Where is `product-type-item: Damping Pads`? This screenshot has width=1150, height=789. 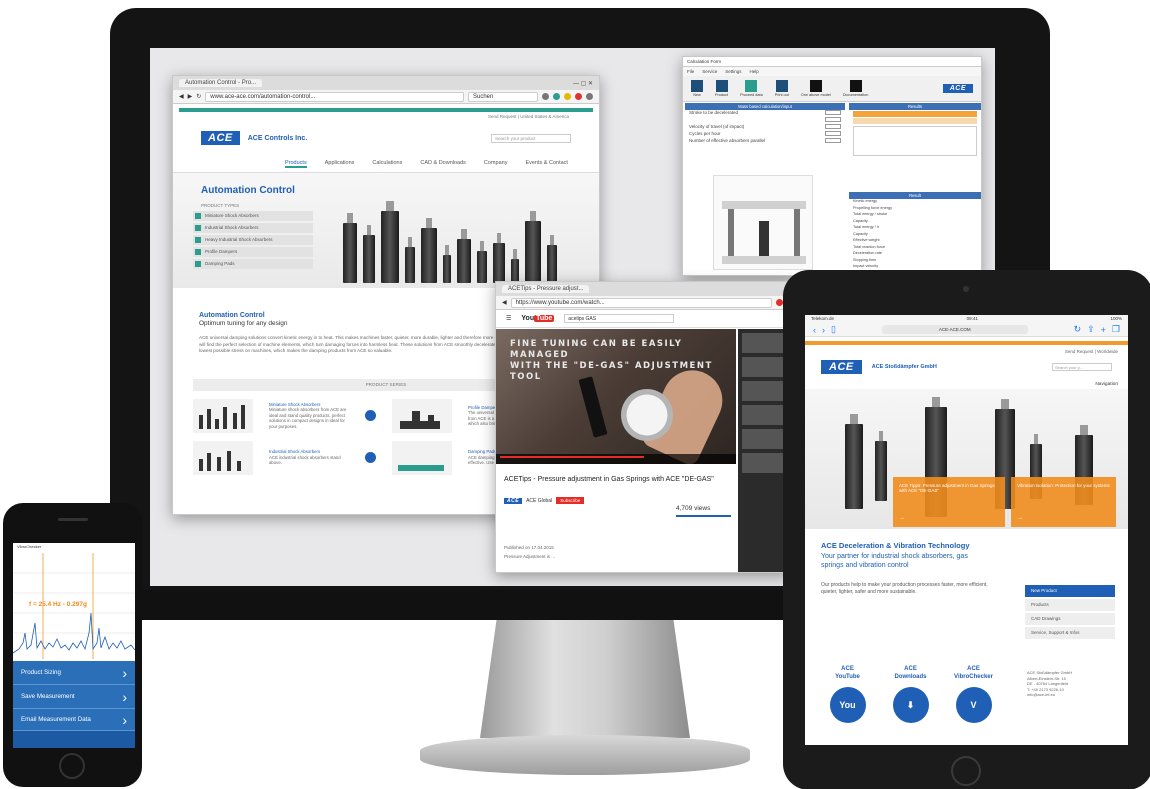
product-type-item: Damping Pads is located at coordinates (253, 264).